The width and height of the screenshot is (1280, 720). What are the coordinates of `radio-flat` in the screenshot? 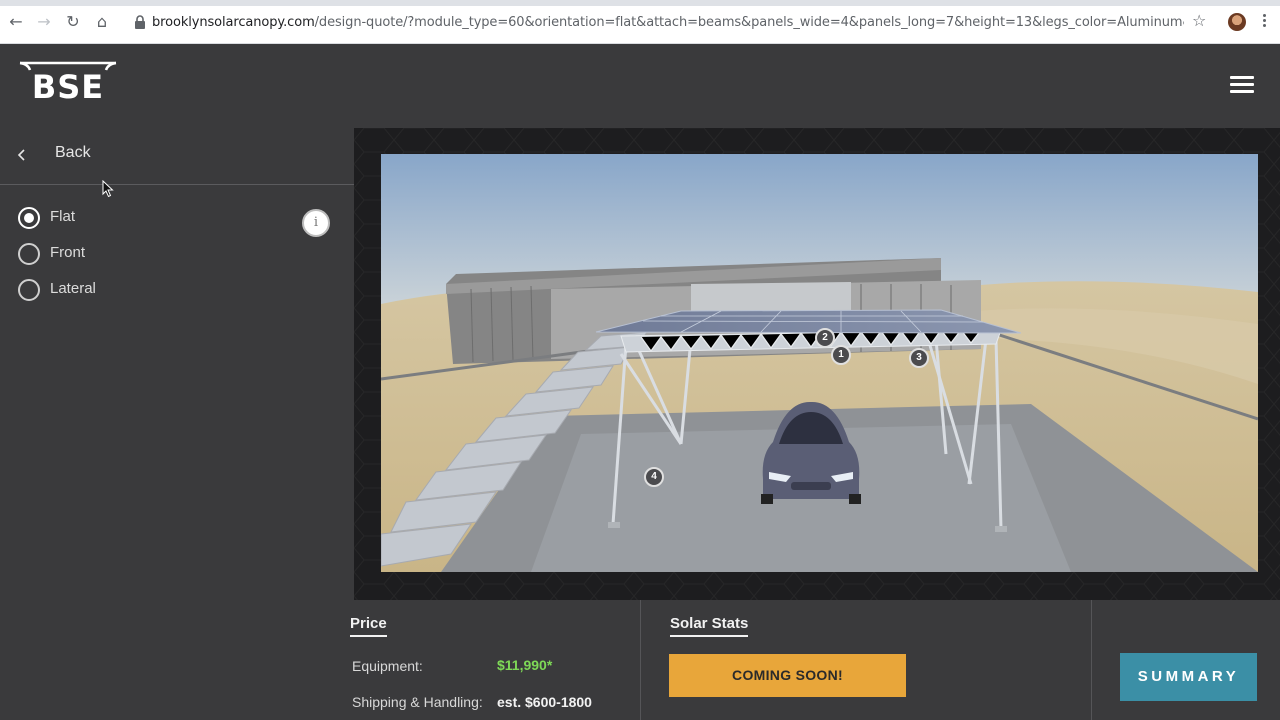 It's located at (29, 218).